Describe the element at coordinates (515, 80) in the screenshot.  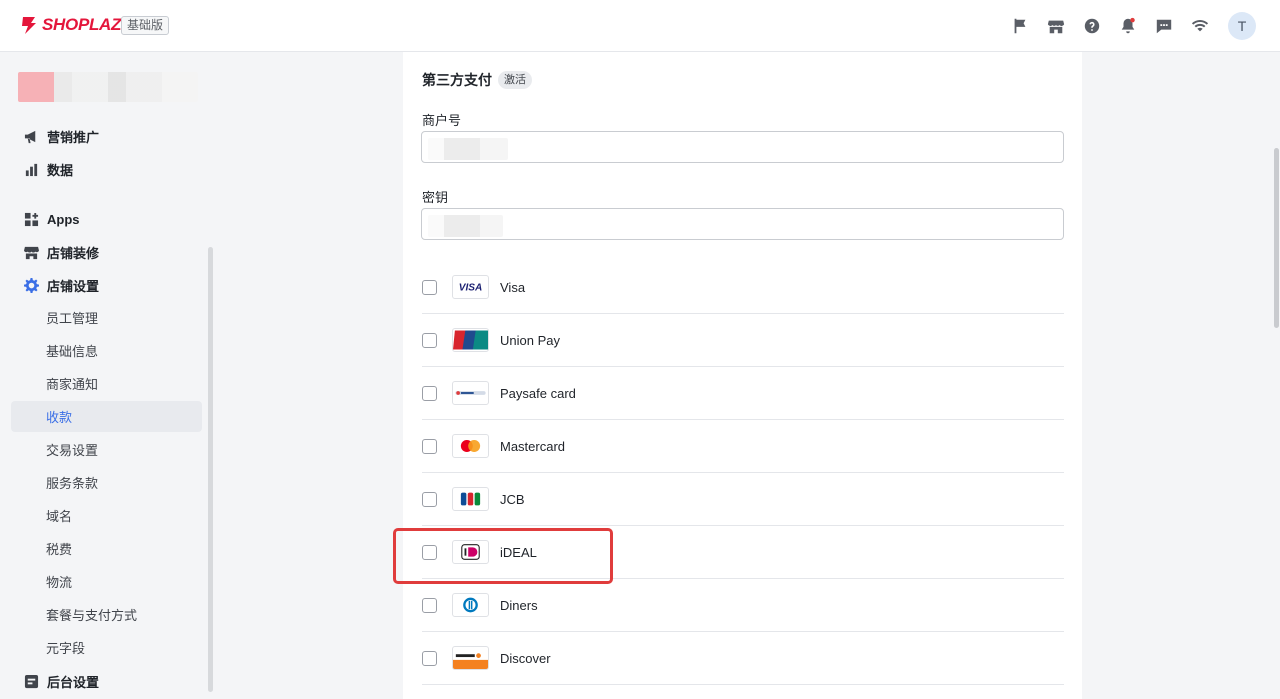
I see `status-badge: 激活` at that location.